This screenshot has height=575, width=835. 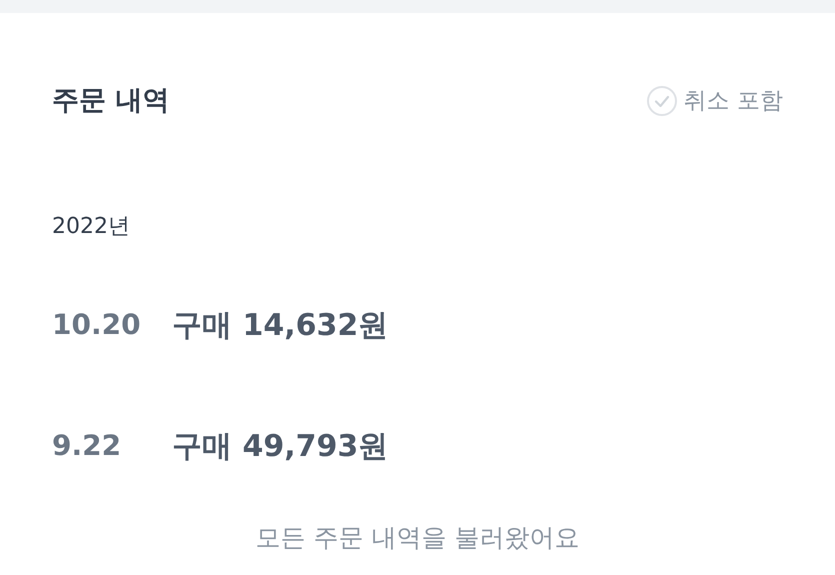 I want to click on year-label: 2022년, so click(x=91, y=226).